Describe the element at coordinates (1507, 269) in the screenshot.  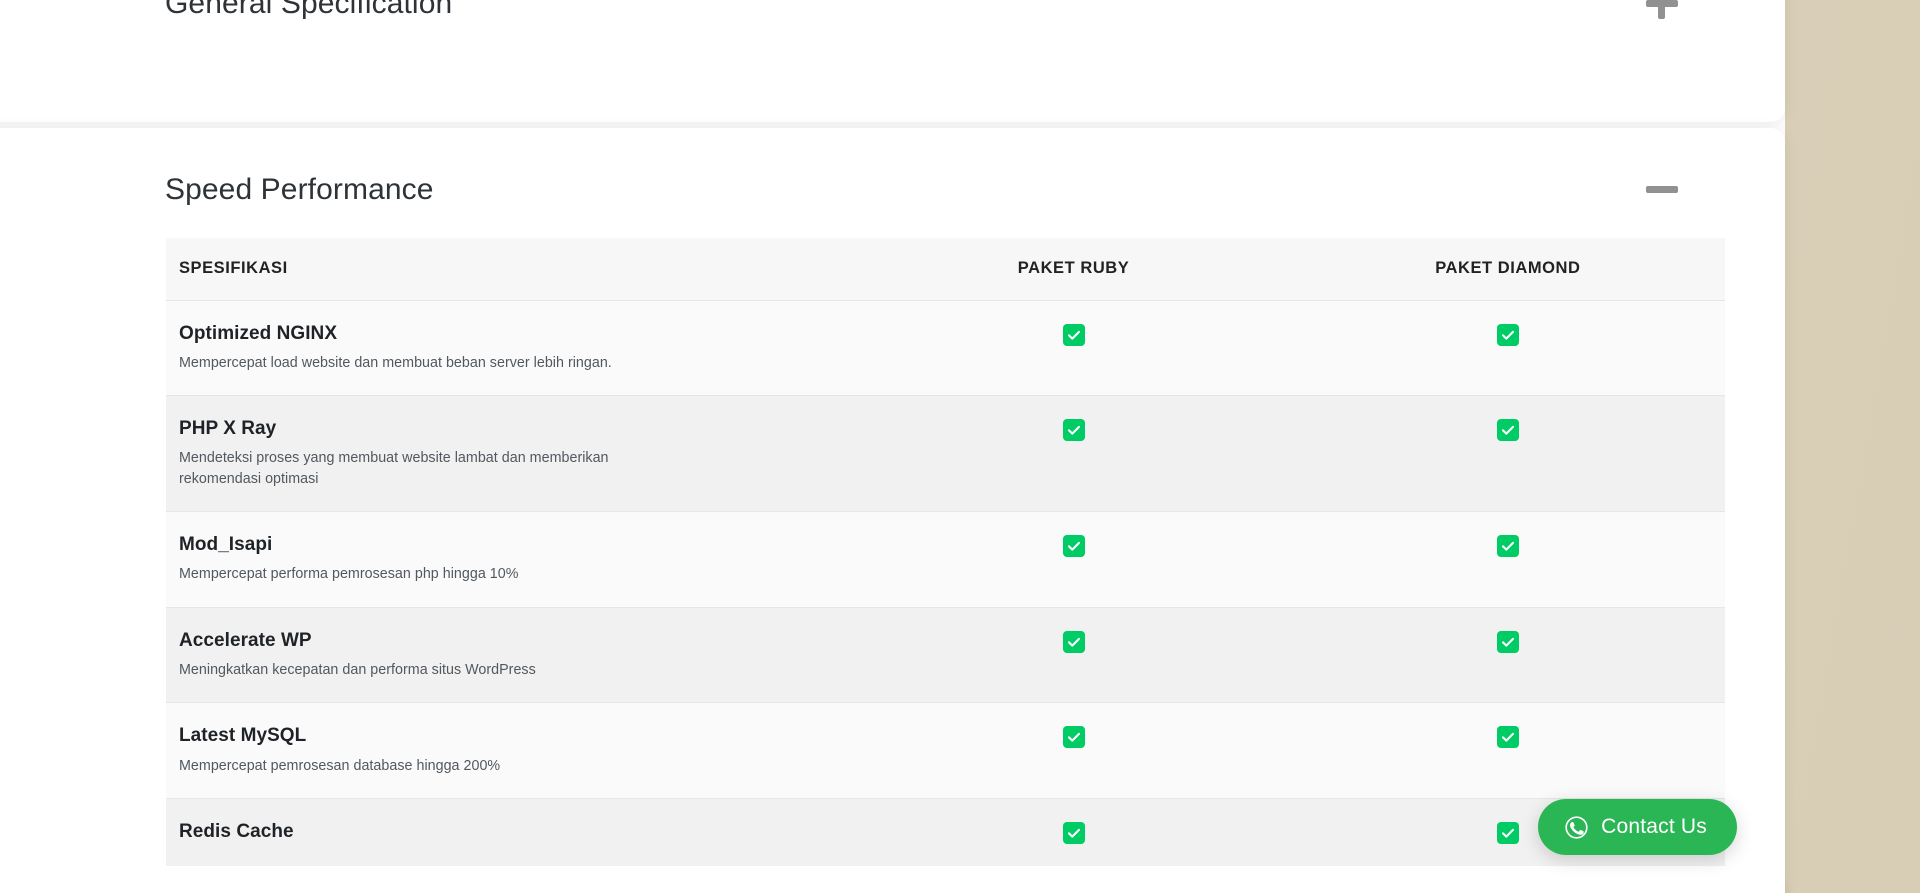
I see `column-header-paket-diamond: PAKET DIAMOND` at that location.